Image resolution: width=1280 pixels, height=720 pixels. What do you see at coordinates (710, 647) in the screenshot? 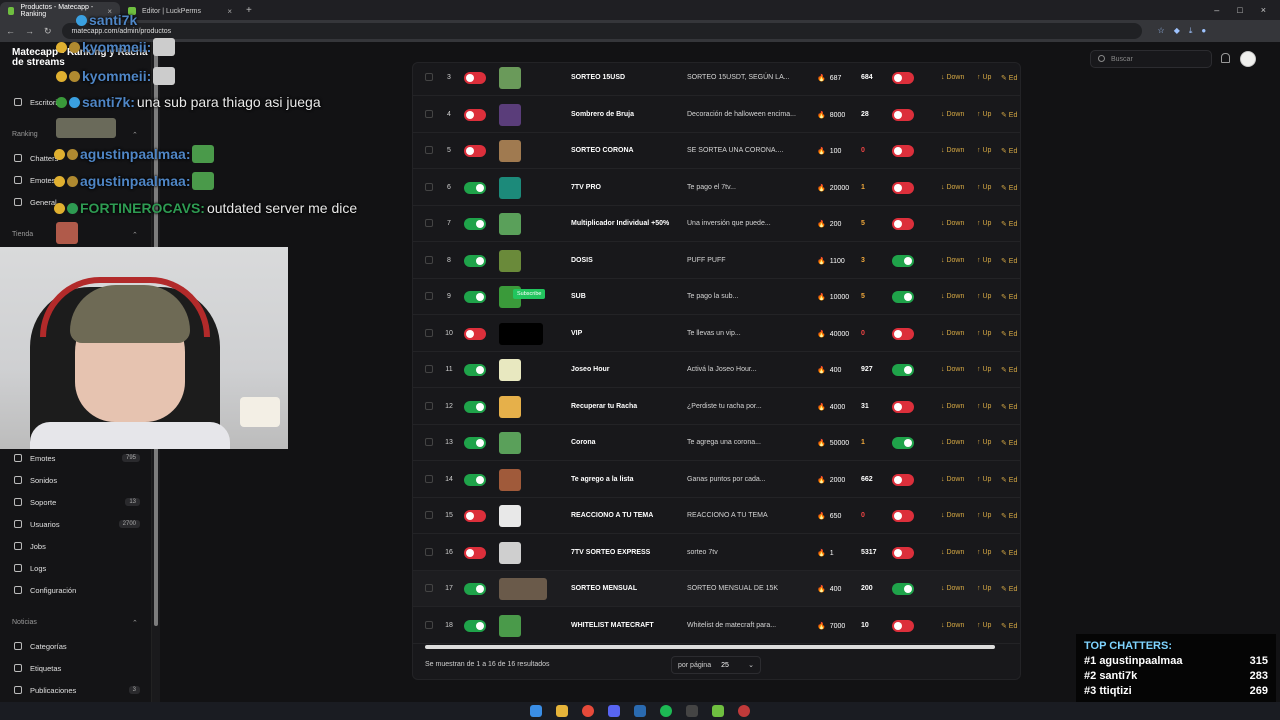
I see `scrollbar-thumb` at bounding box center [710, 647].